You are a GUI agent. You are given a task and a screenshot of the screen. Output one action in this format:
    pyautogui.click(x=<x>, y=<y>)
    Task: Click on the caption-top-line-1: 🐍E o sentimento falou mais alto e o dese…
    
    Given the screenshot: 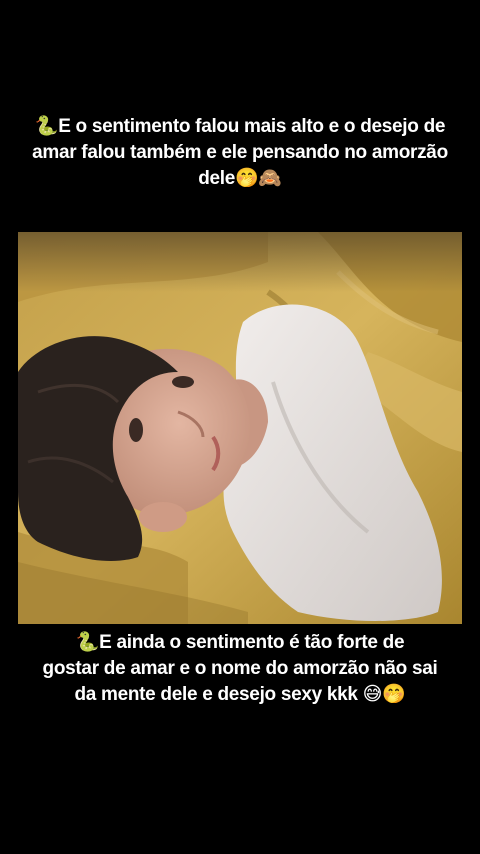 What is the action you would take?
    pyautogui.click(x=240, y=126)
    